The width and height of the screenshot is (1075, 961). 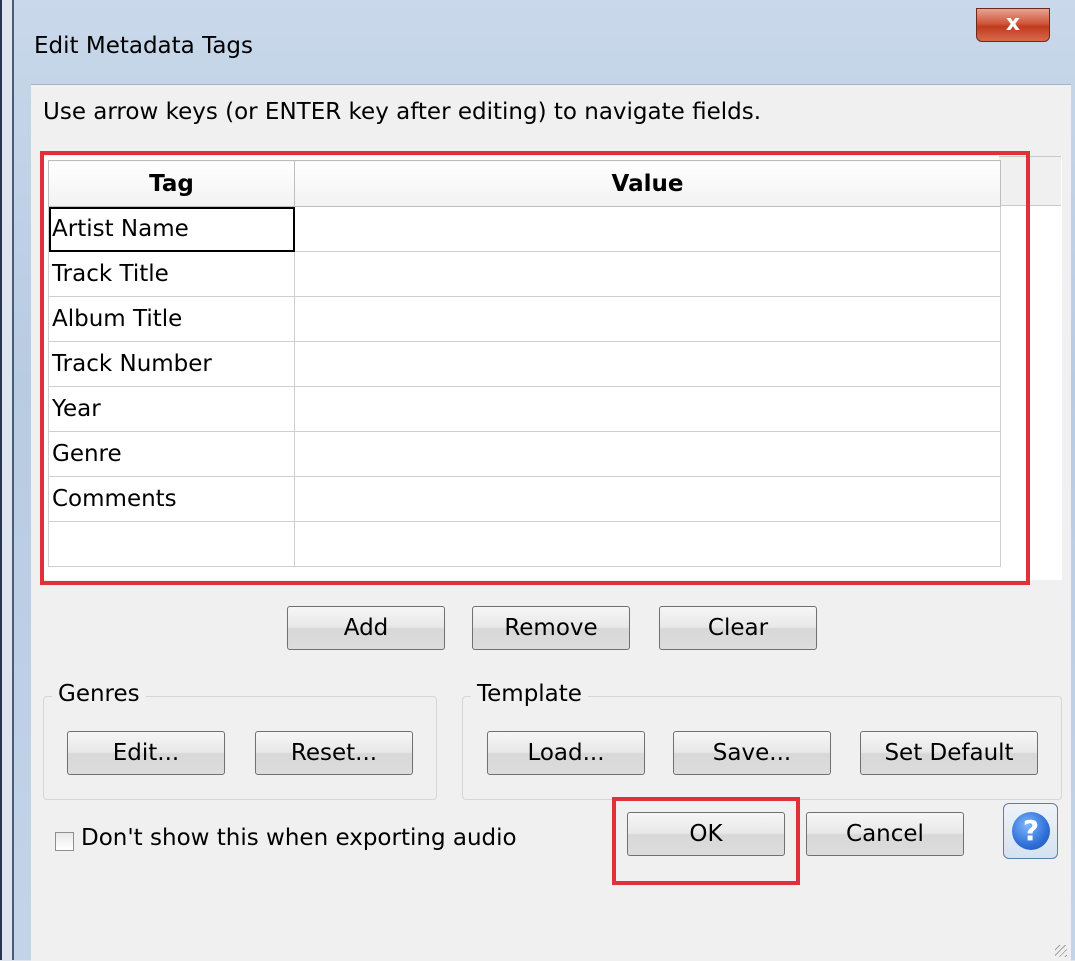 What do you see at coordinates (706, 834) in the screenshot?
I see `ok-button: OK` at bounding box center [706, 834].